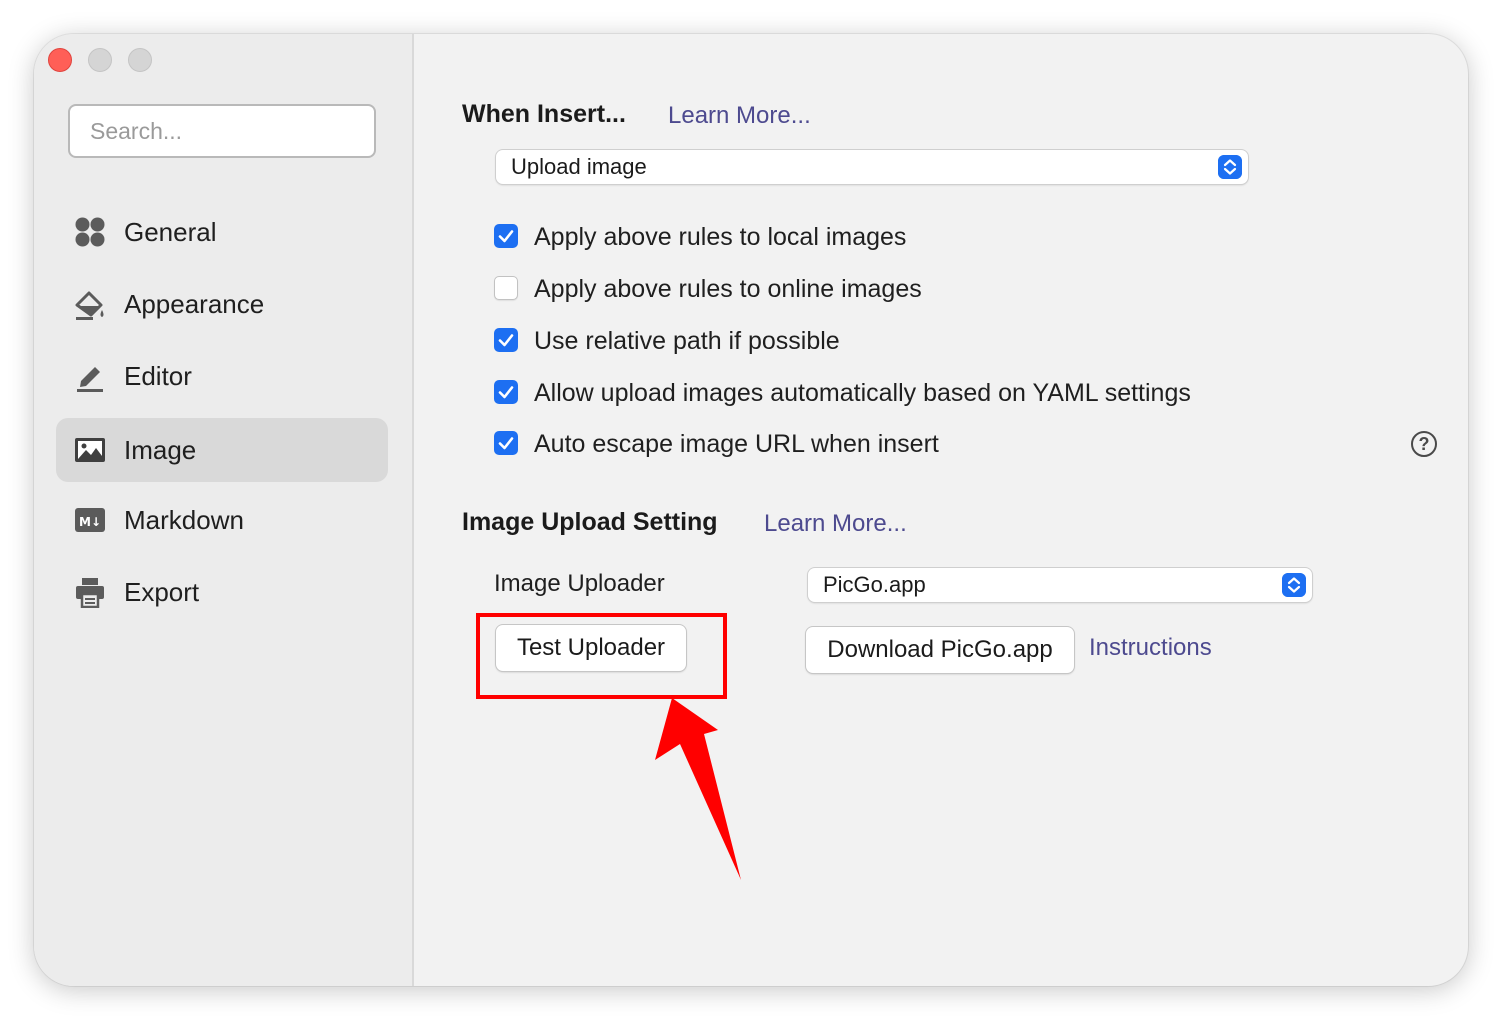 The image size is (1502, 1020). I want to click on sidebar-item-editor: Editor, so click(222, 376).